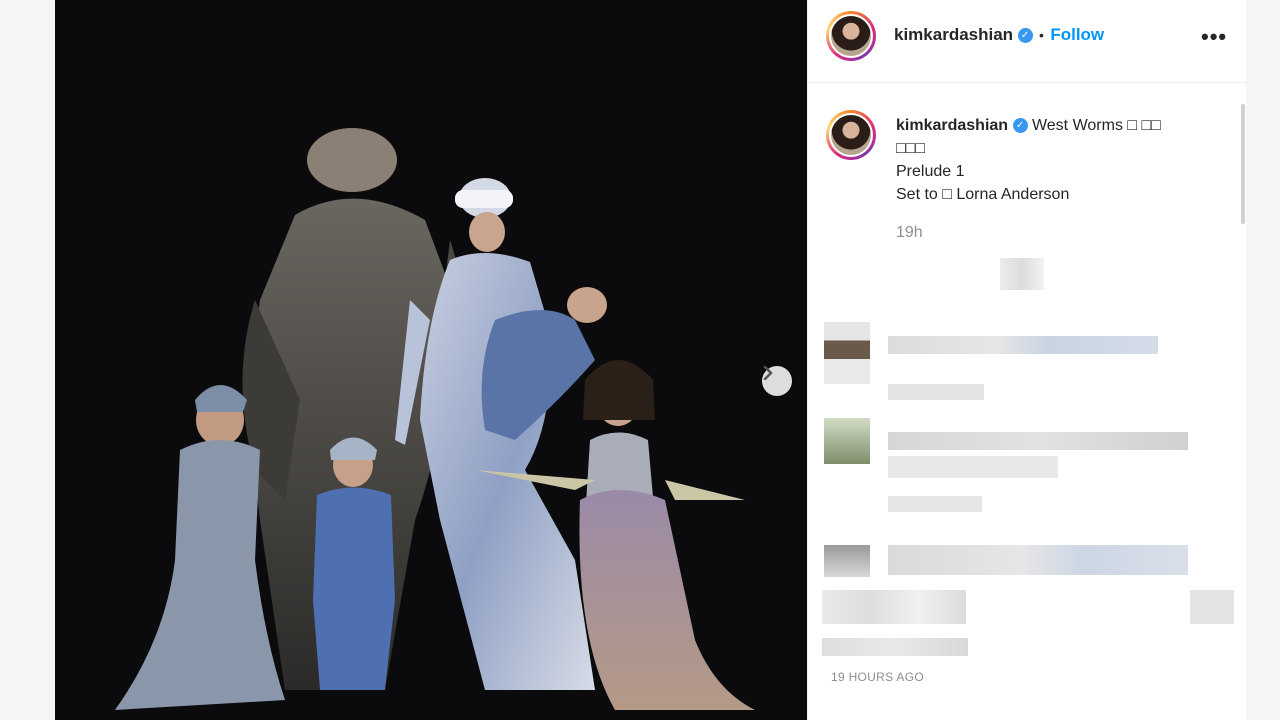 The height and width of the screenshot is (720, 1280). I want to click on follow-button: Follow, so click(1077, 34).